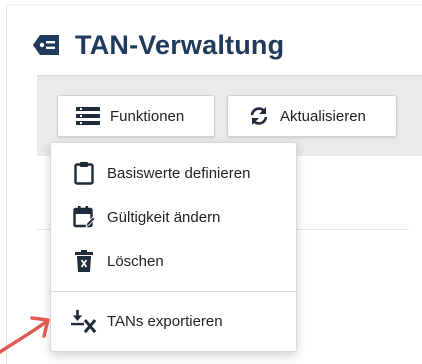 Image resolution: width=422 pixels, height=364 pixels. What do you see at coordinates (173, 291) in the screenshot?
I see `menu-separator` at bounding box center [173, 291].